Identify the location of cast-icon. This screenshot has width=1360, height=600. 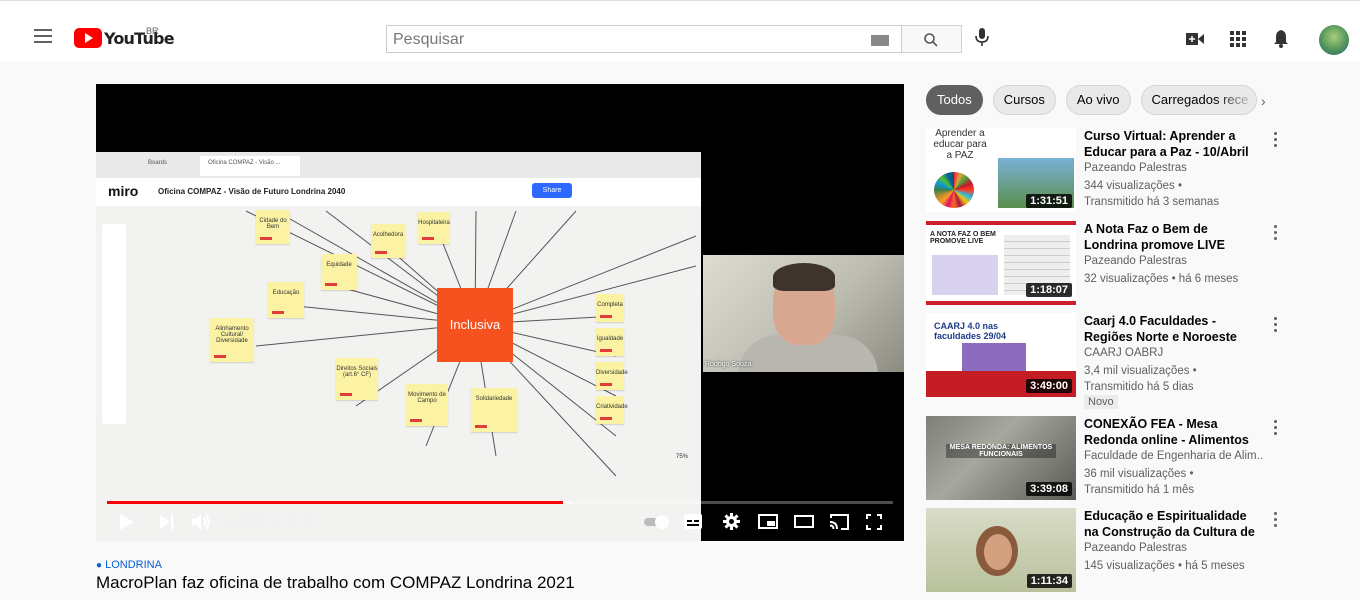
(839, 522).